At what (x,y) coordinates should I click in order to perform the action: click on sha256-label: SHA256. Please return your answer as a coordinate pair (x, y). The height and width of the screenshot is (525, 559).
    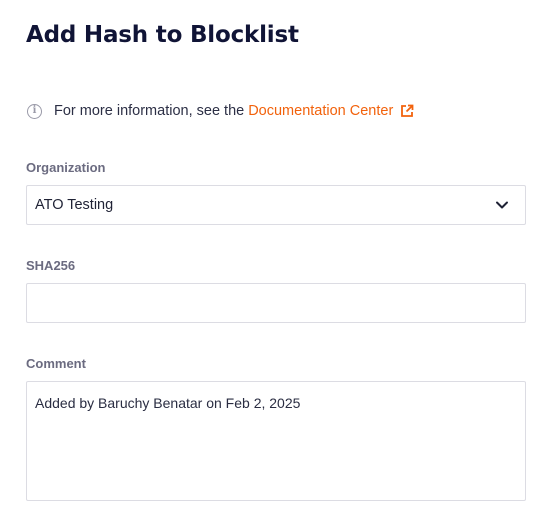
    Looking at the image, I should click on (51, 265).